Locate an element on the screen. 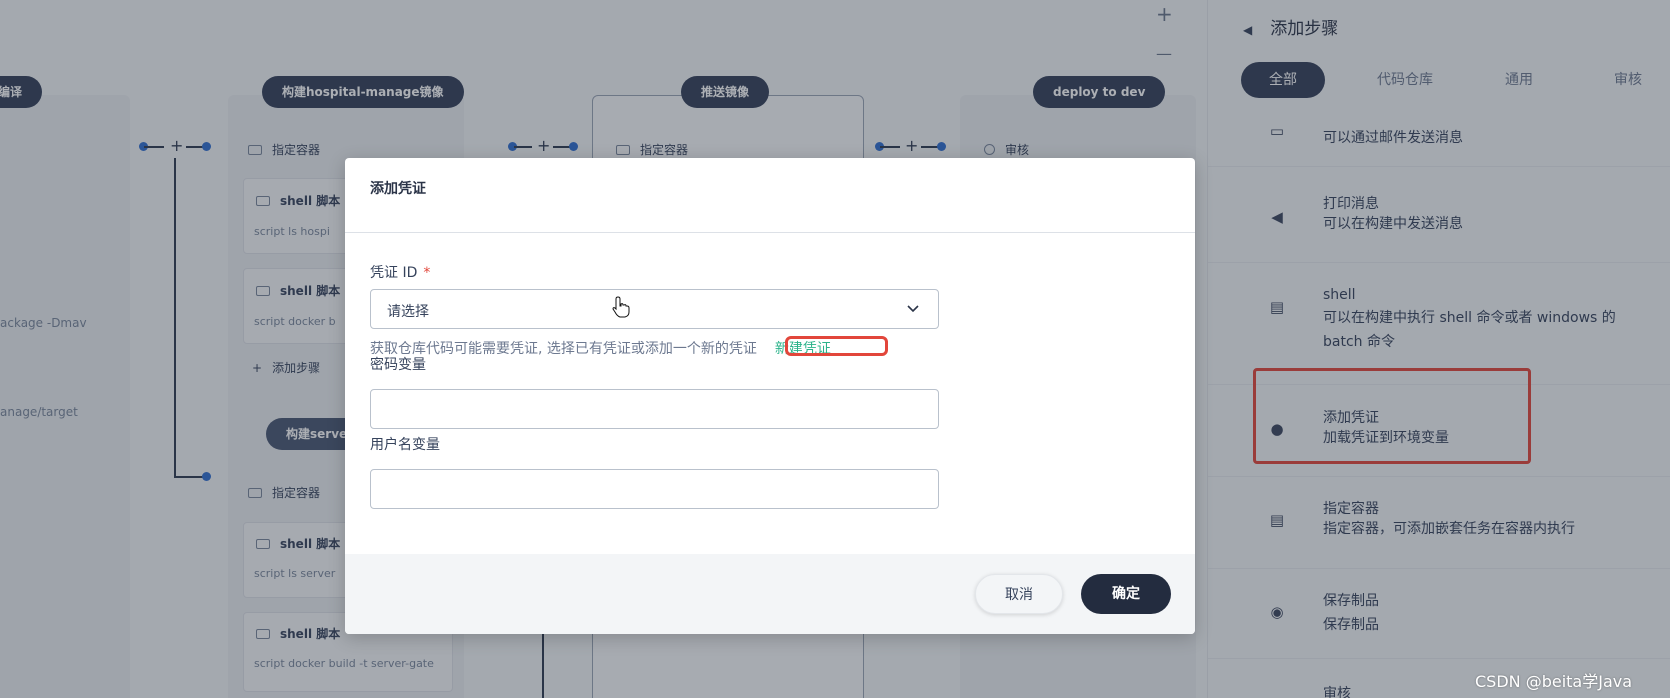 The width and height of the screenshot is (1670, 698). dialog-footer: 取消 确定 is located at coordinates (770, 594).